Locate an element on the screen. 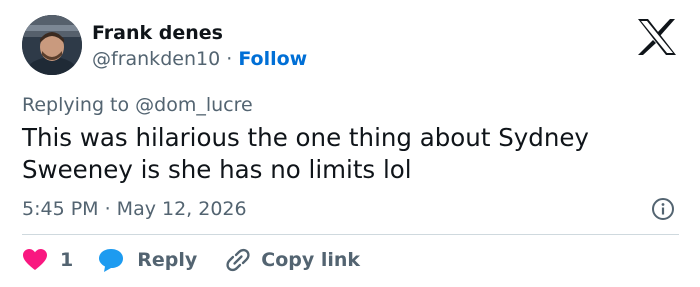  like-button: 1 is located at coordinates (59, 260).